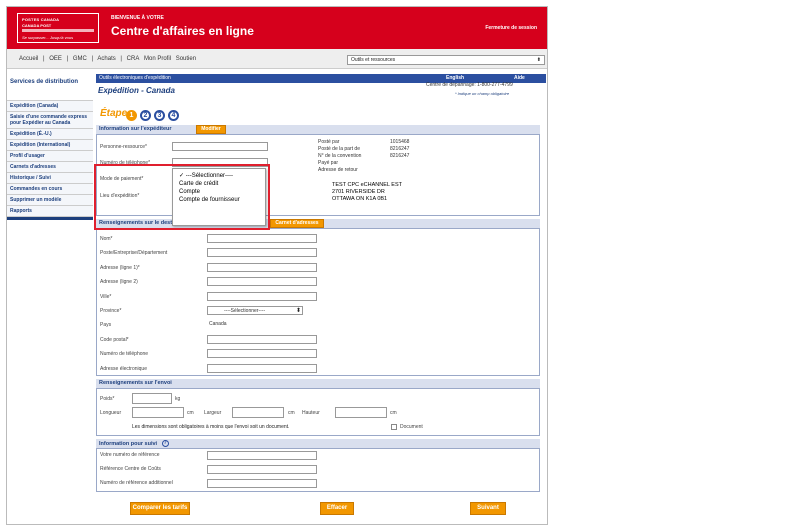  Describe the element at coordinates (360, 199) in the screenshot. I see `return-address-line-3: OTTAWA ON K1A 0B1` at that location.